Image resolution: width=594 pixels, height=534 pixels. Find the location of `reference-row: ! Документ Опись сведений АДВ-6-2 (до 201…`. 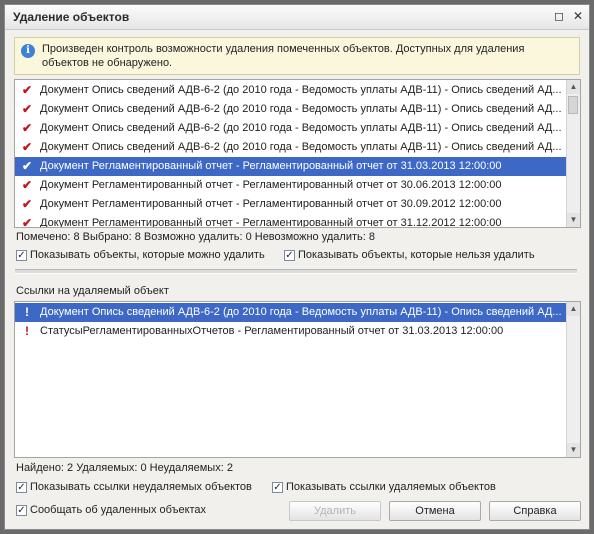

reference-row: ! Документ Опись сведений АДВ-6-2 (до 201… is located at coordinates (291, 312).